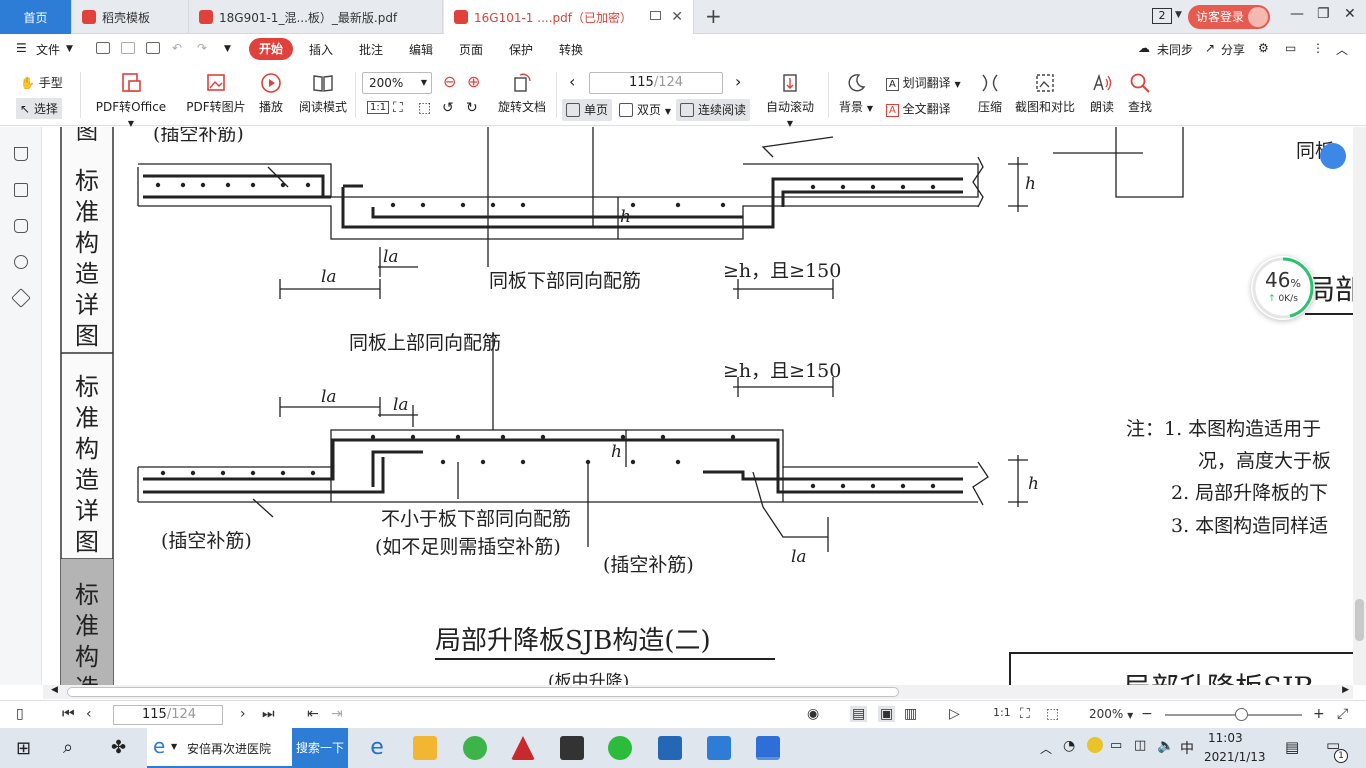 The image size is (1366, 768). I want to click on folder-icon, so click(425, 748).